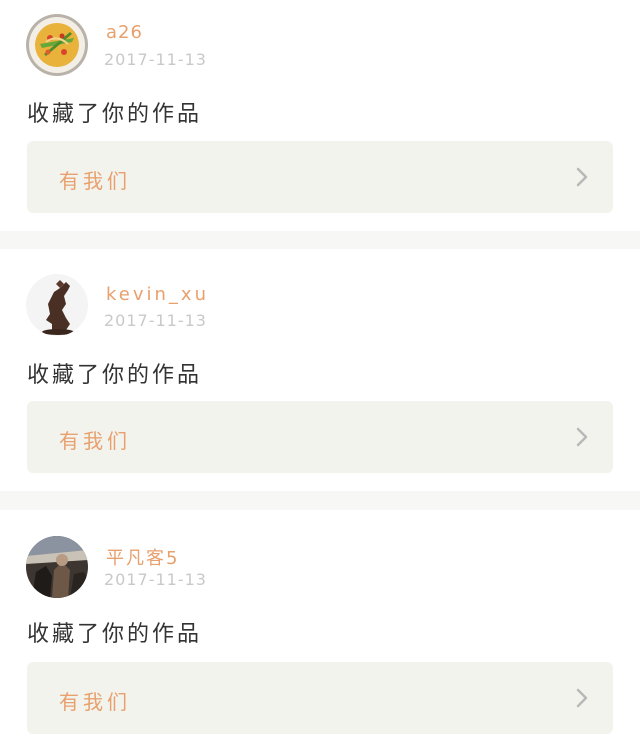 This screenshot has width=640, height=744. I want to click on username: a26, so click(124, 32).